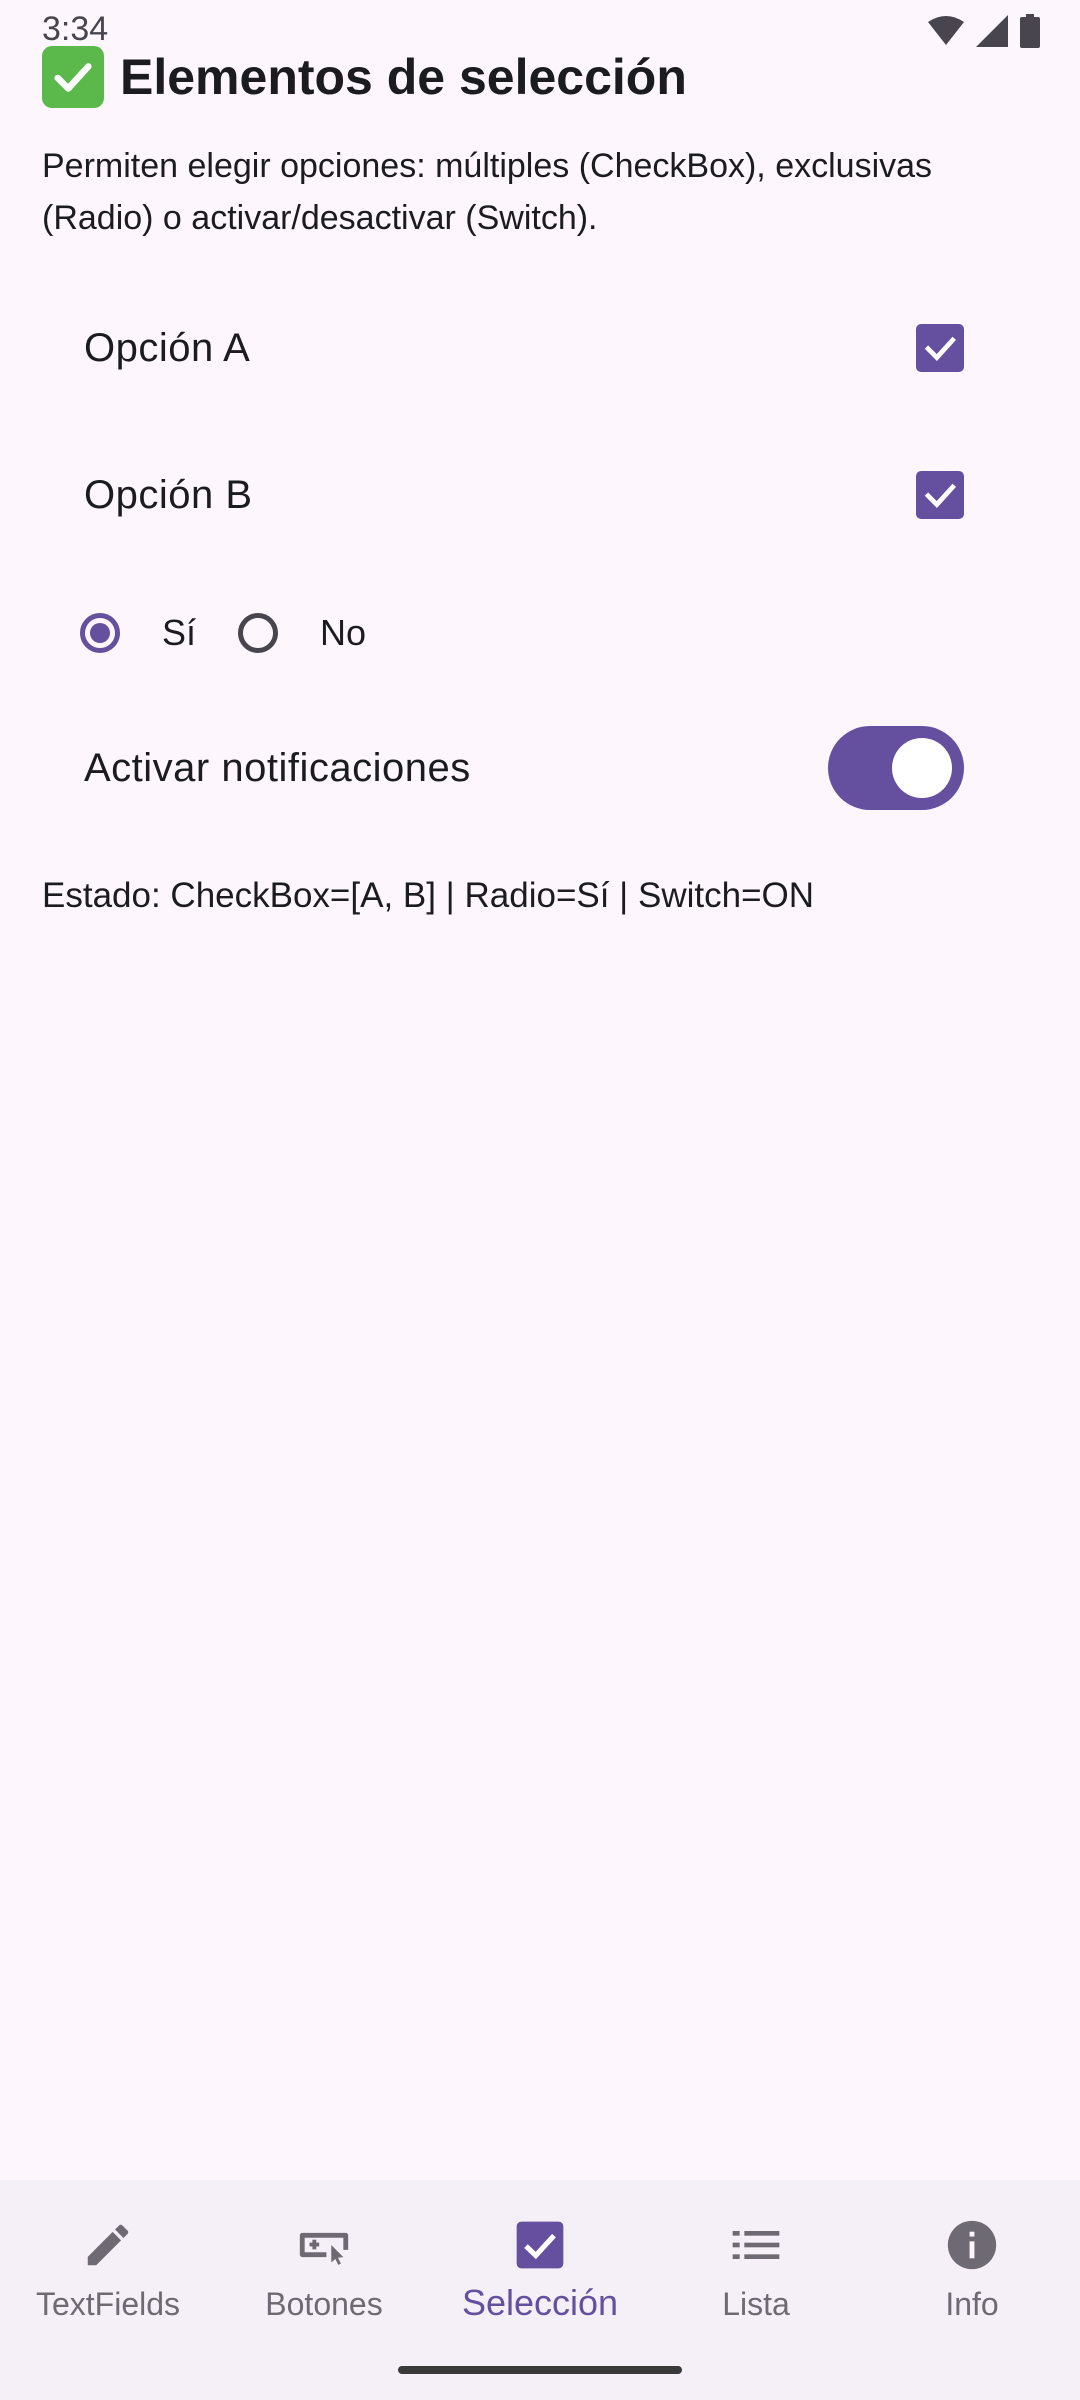 Image resolution: width=1080 pixels, height=2400 pixels. Describe the element at coordinates (403, 77) in the screenshot. I see `page-title: Elementos de selección` at that location.